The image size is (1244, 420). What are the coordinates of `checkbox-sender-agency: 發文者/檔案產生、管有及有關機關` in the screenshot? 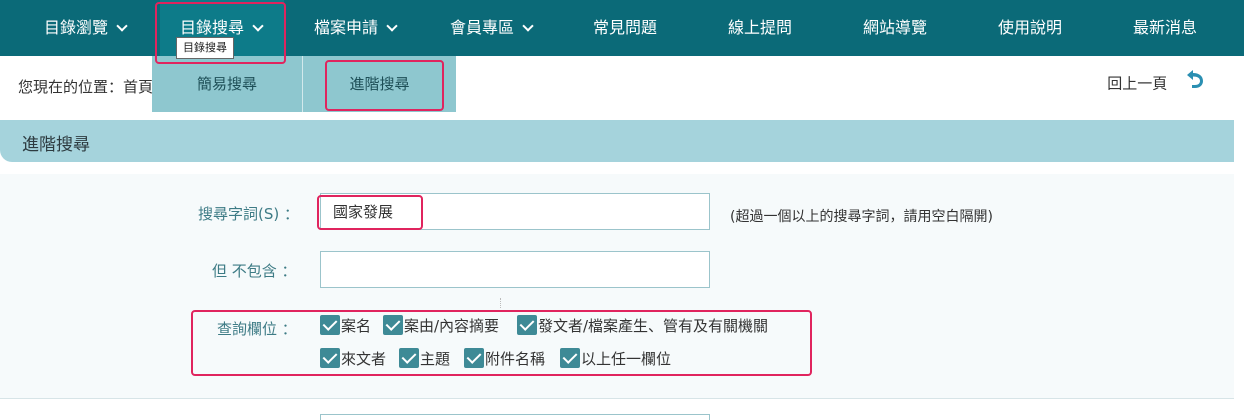 It's located at (643, 325).